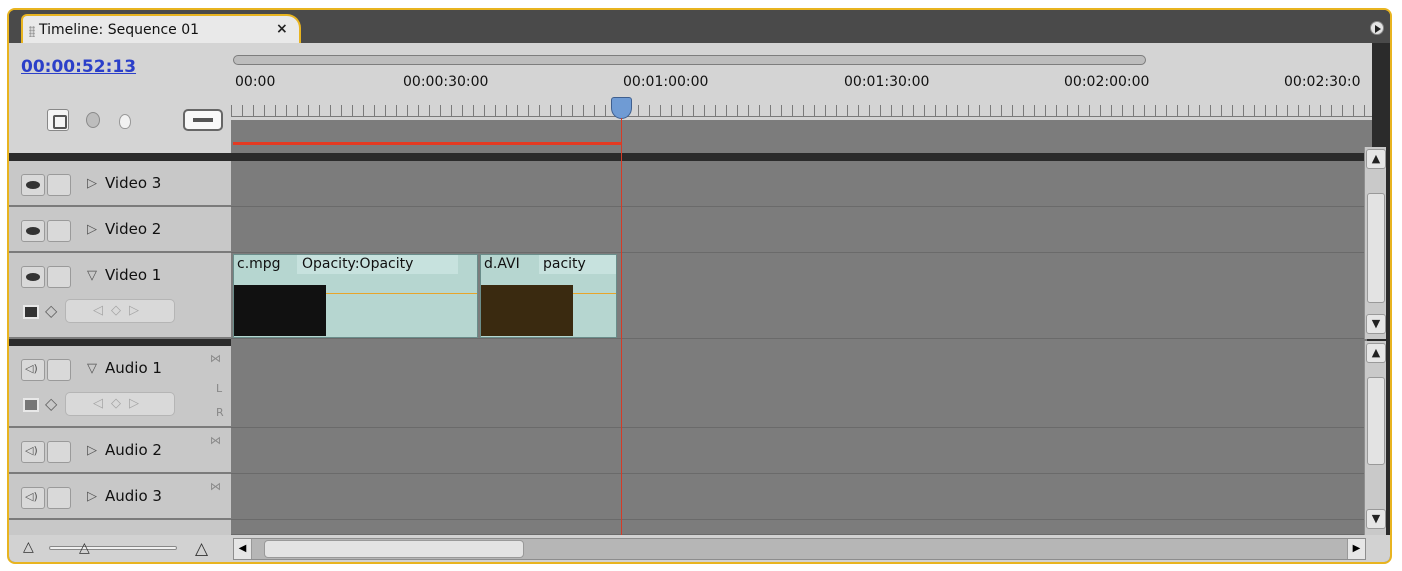 The image size is (1402, 571). What do you see at coordinates (255, 82) in the screenshot?
I see `tick-label: 00:00` at bounding box center [255, 82].